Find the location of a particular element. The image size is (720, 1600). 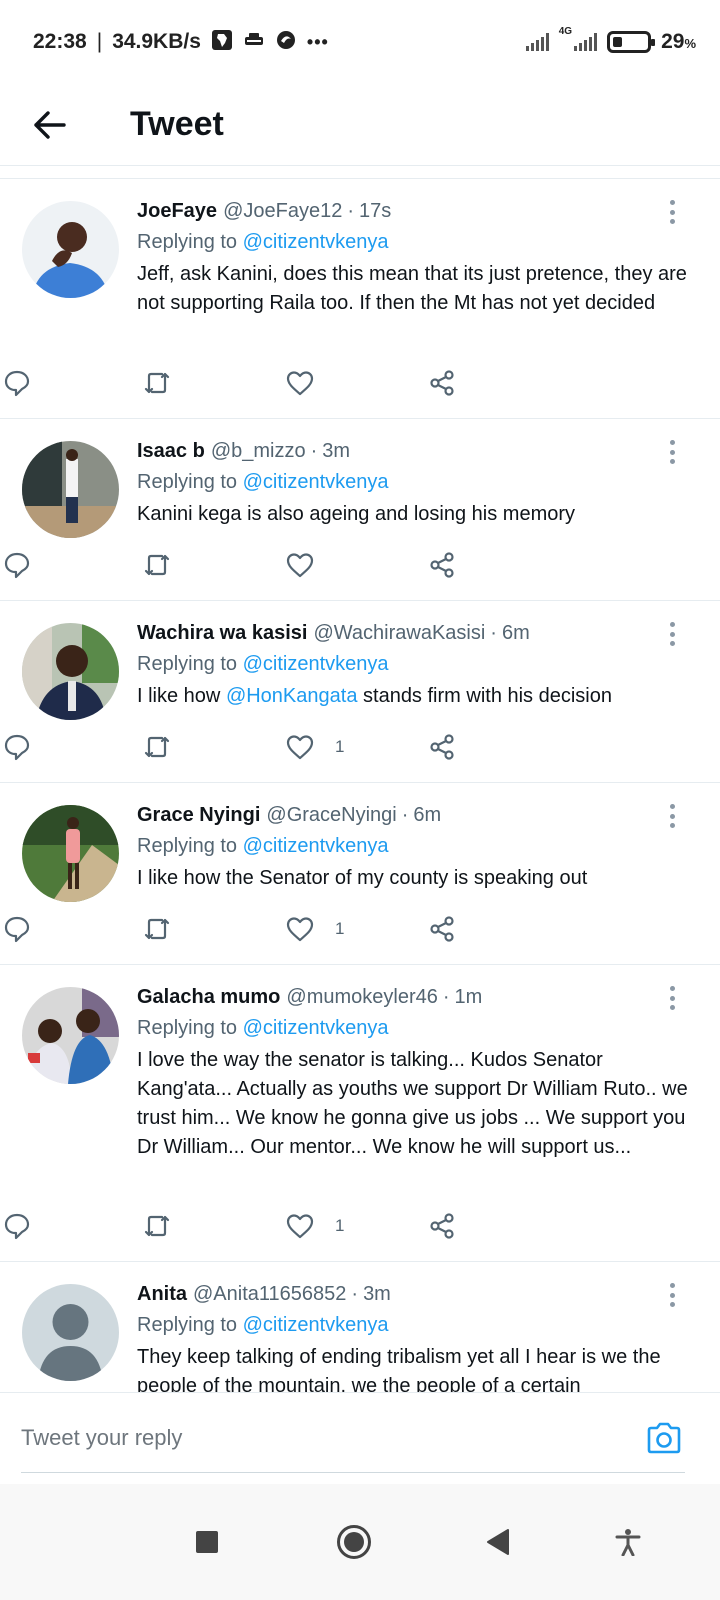

battery-level-fill is located at coordinates (618, 42).